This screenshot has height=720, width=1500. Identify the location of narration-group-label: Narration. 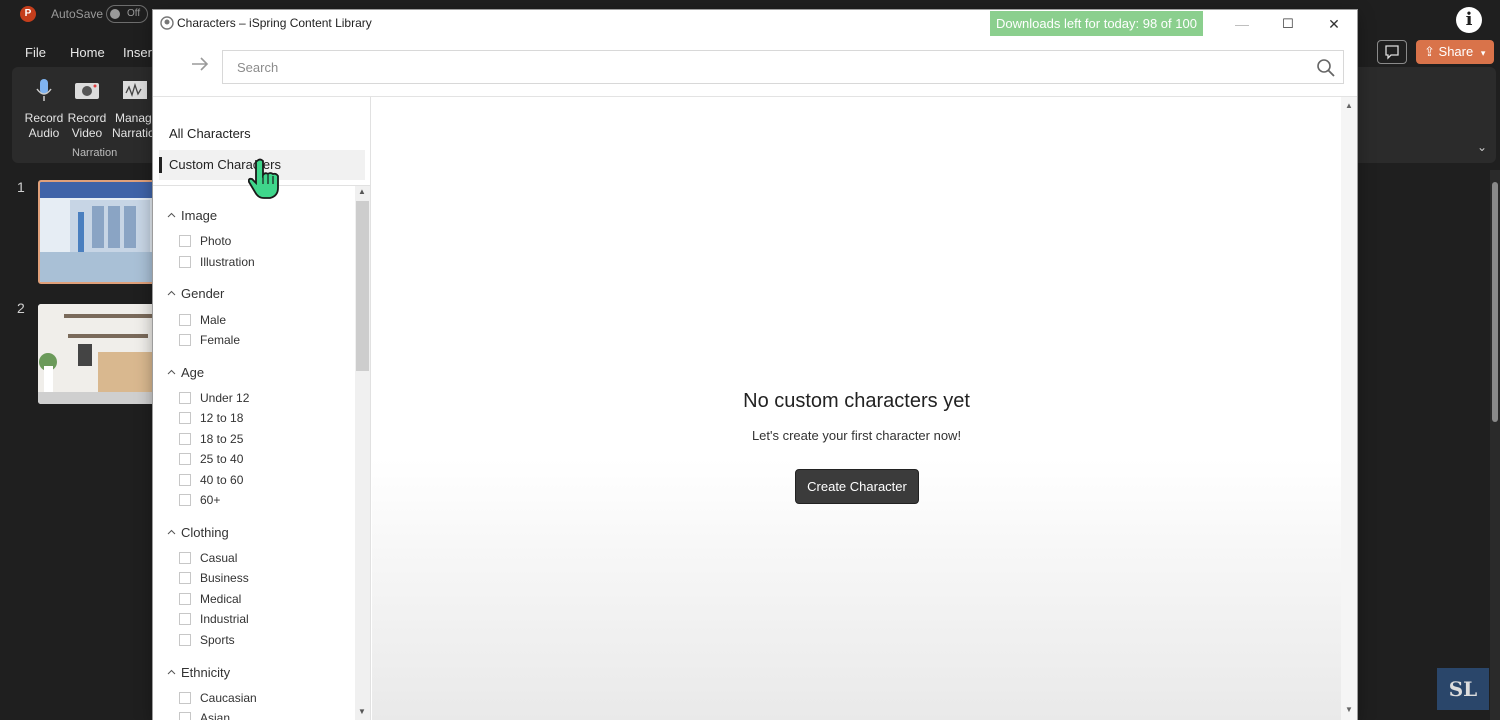
(95, 153).